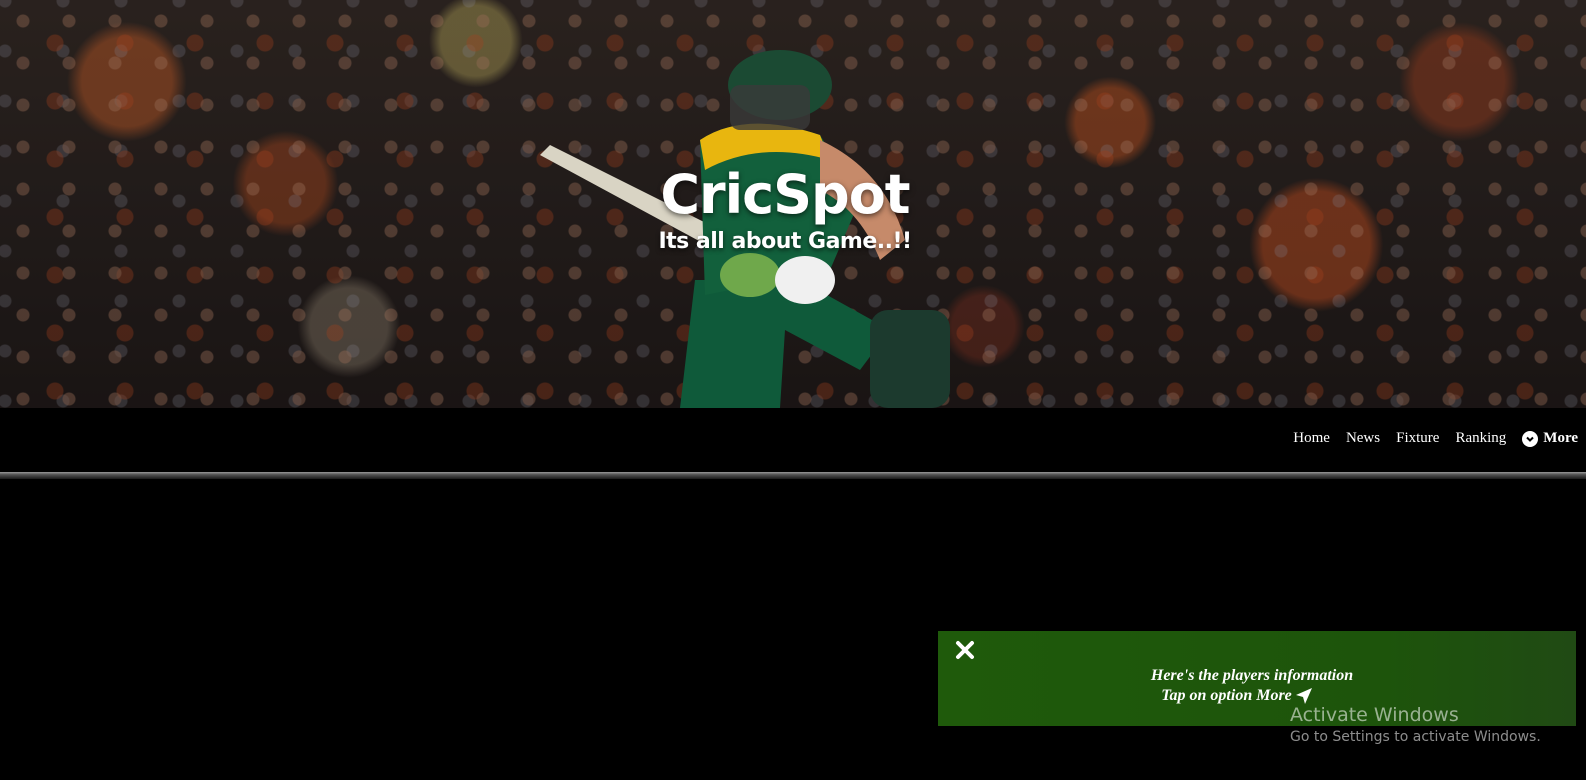 The width and height of the screenshot is (1586, 780). Describe the element at coordinates (785, 194) in the screenshot. I see `site-title: CricSpot` at that location.